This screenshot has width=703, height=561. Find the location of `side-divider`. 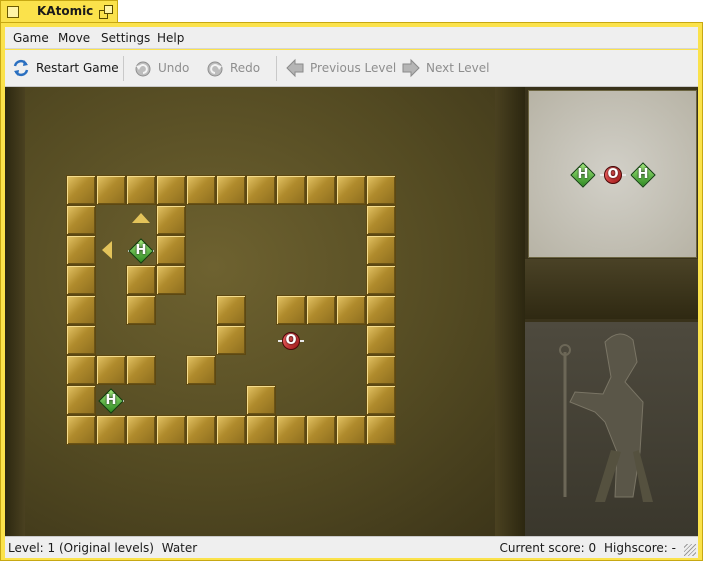

side-divider is located at coordinates (611, 289).